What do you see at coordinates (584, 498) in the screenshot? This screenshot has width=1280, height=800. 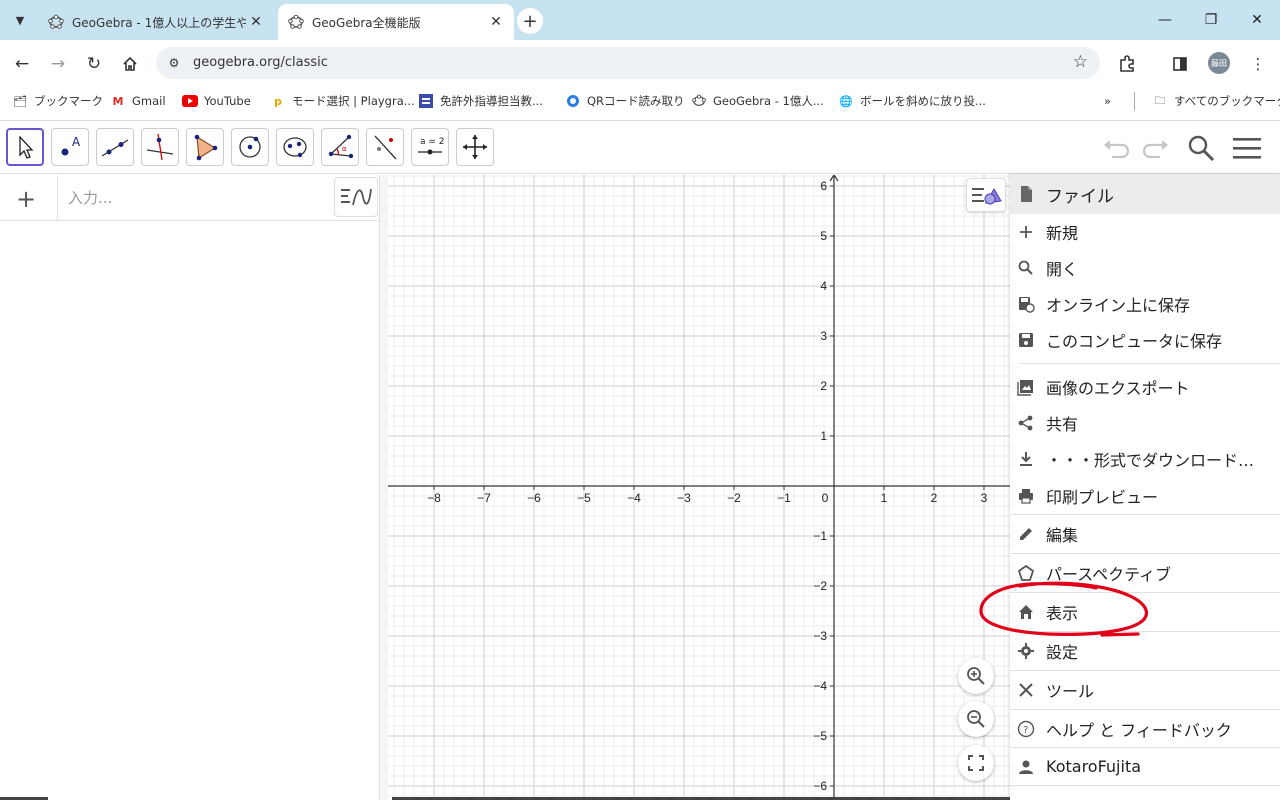 I see `x-tick-label: −5` at bounding box center [584, 498].